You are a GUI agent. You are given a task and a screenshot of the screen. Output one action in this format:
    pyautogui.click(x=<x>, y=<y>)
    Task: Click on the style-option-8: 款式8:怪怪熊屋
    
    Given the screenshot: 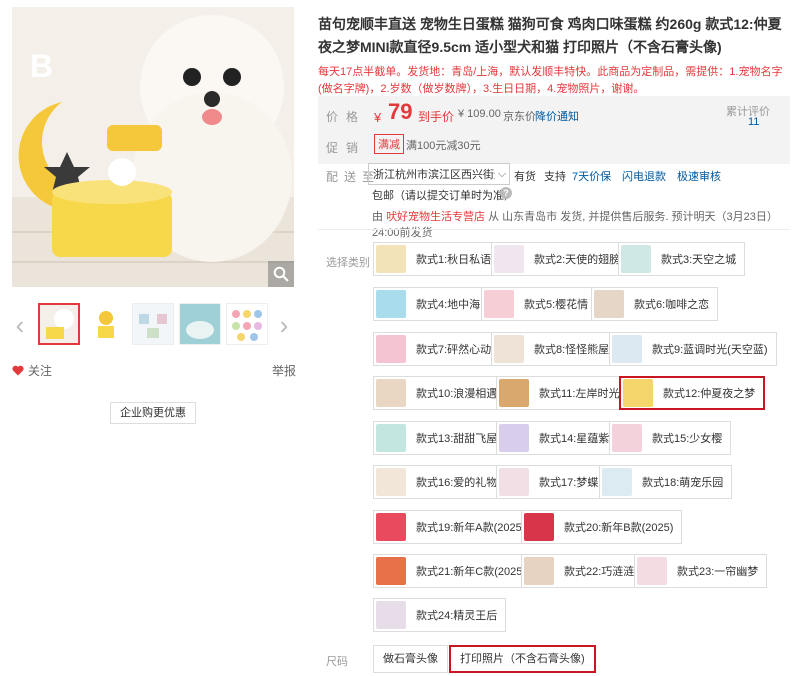 What is the action you would take?
    pyautogui.click(x=555, y=349)
    